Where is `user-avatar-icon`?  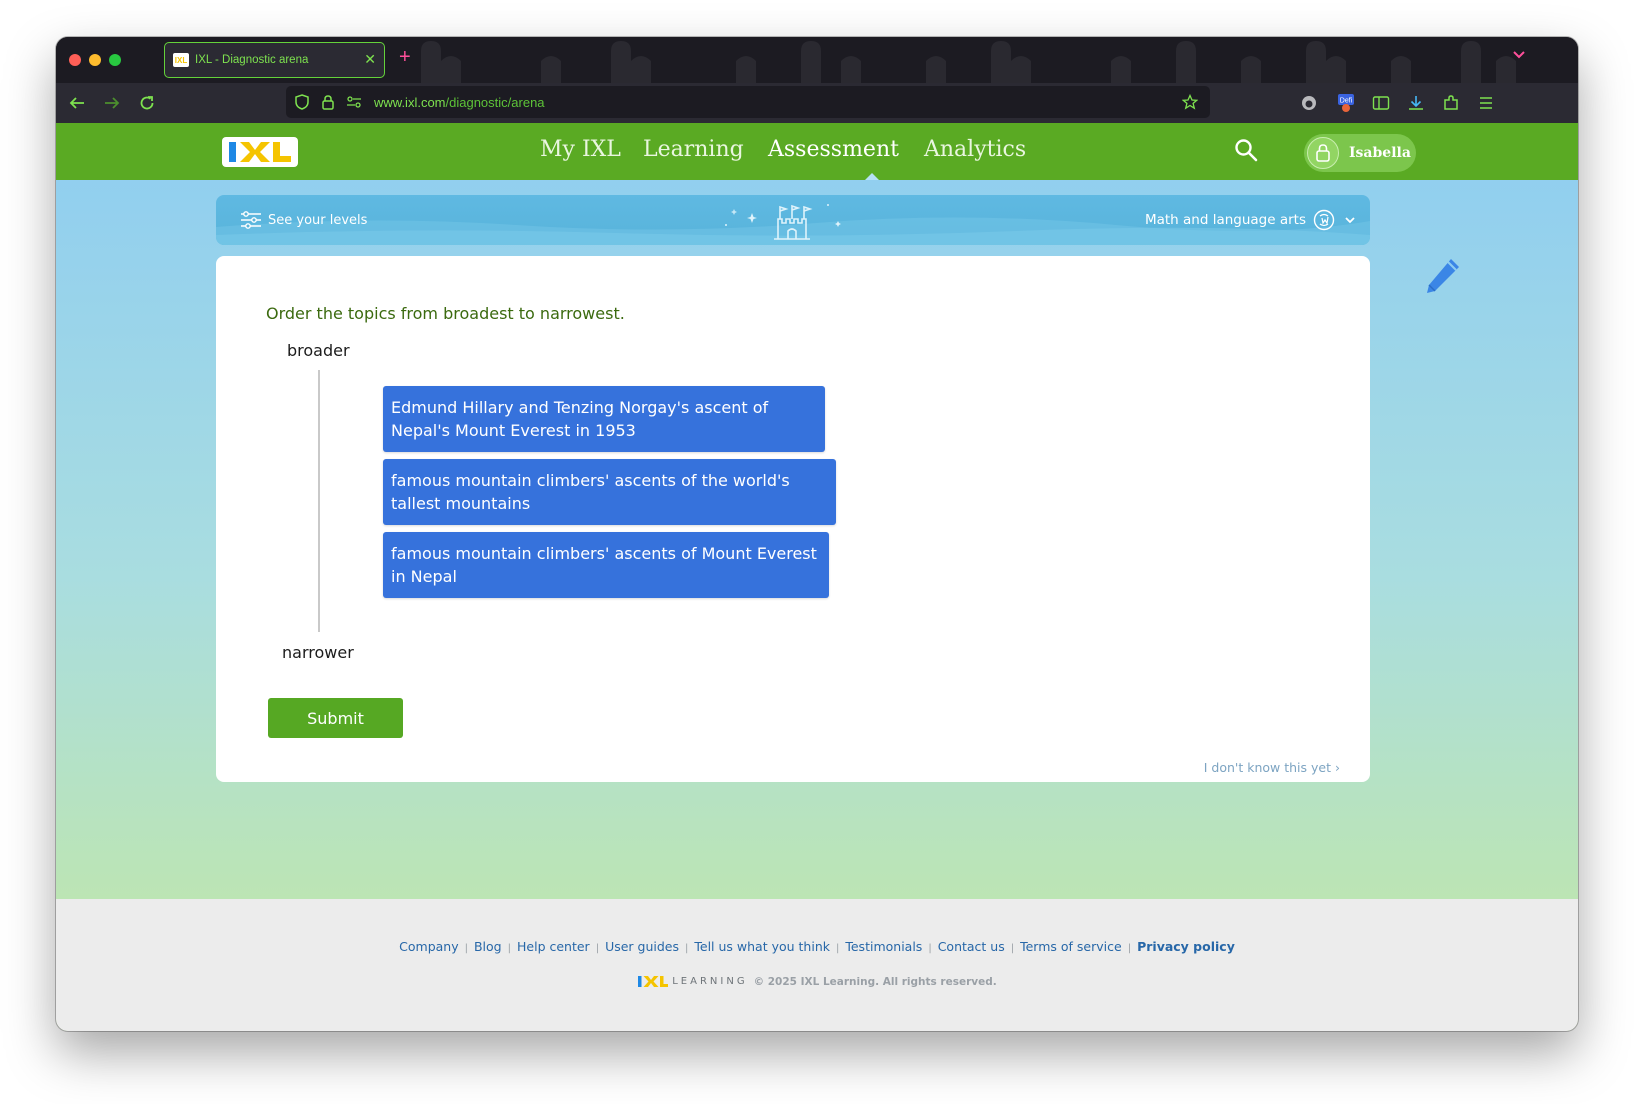
user-avatar-icon is located at coordinates (1323, 153).